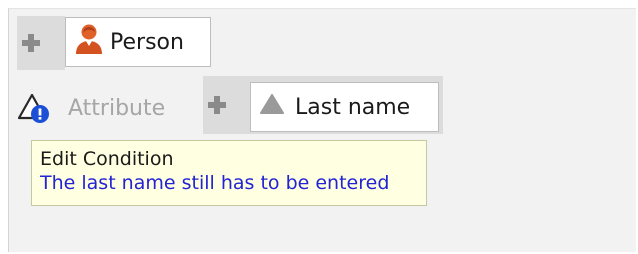 The width and height of the screenshot is (638, 254). I want to click on top-band, so click(319, 4).